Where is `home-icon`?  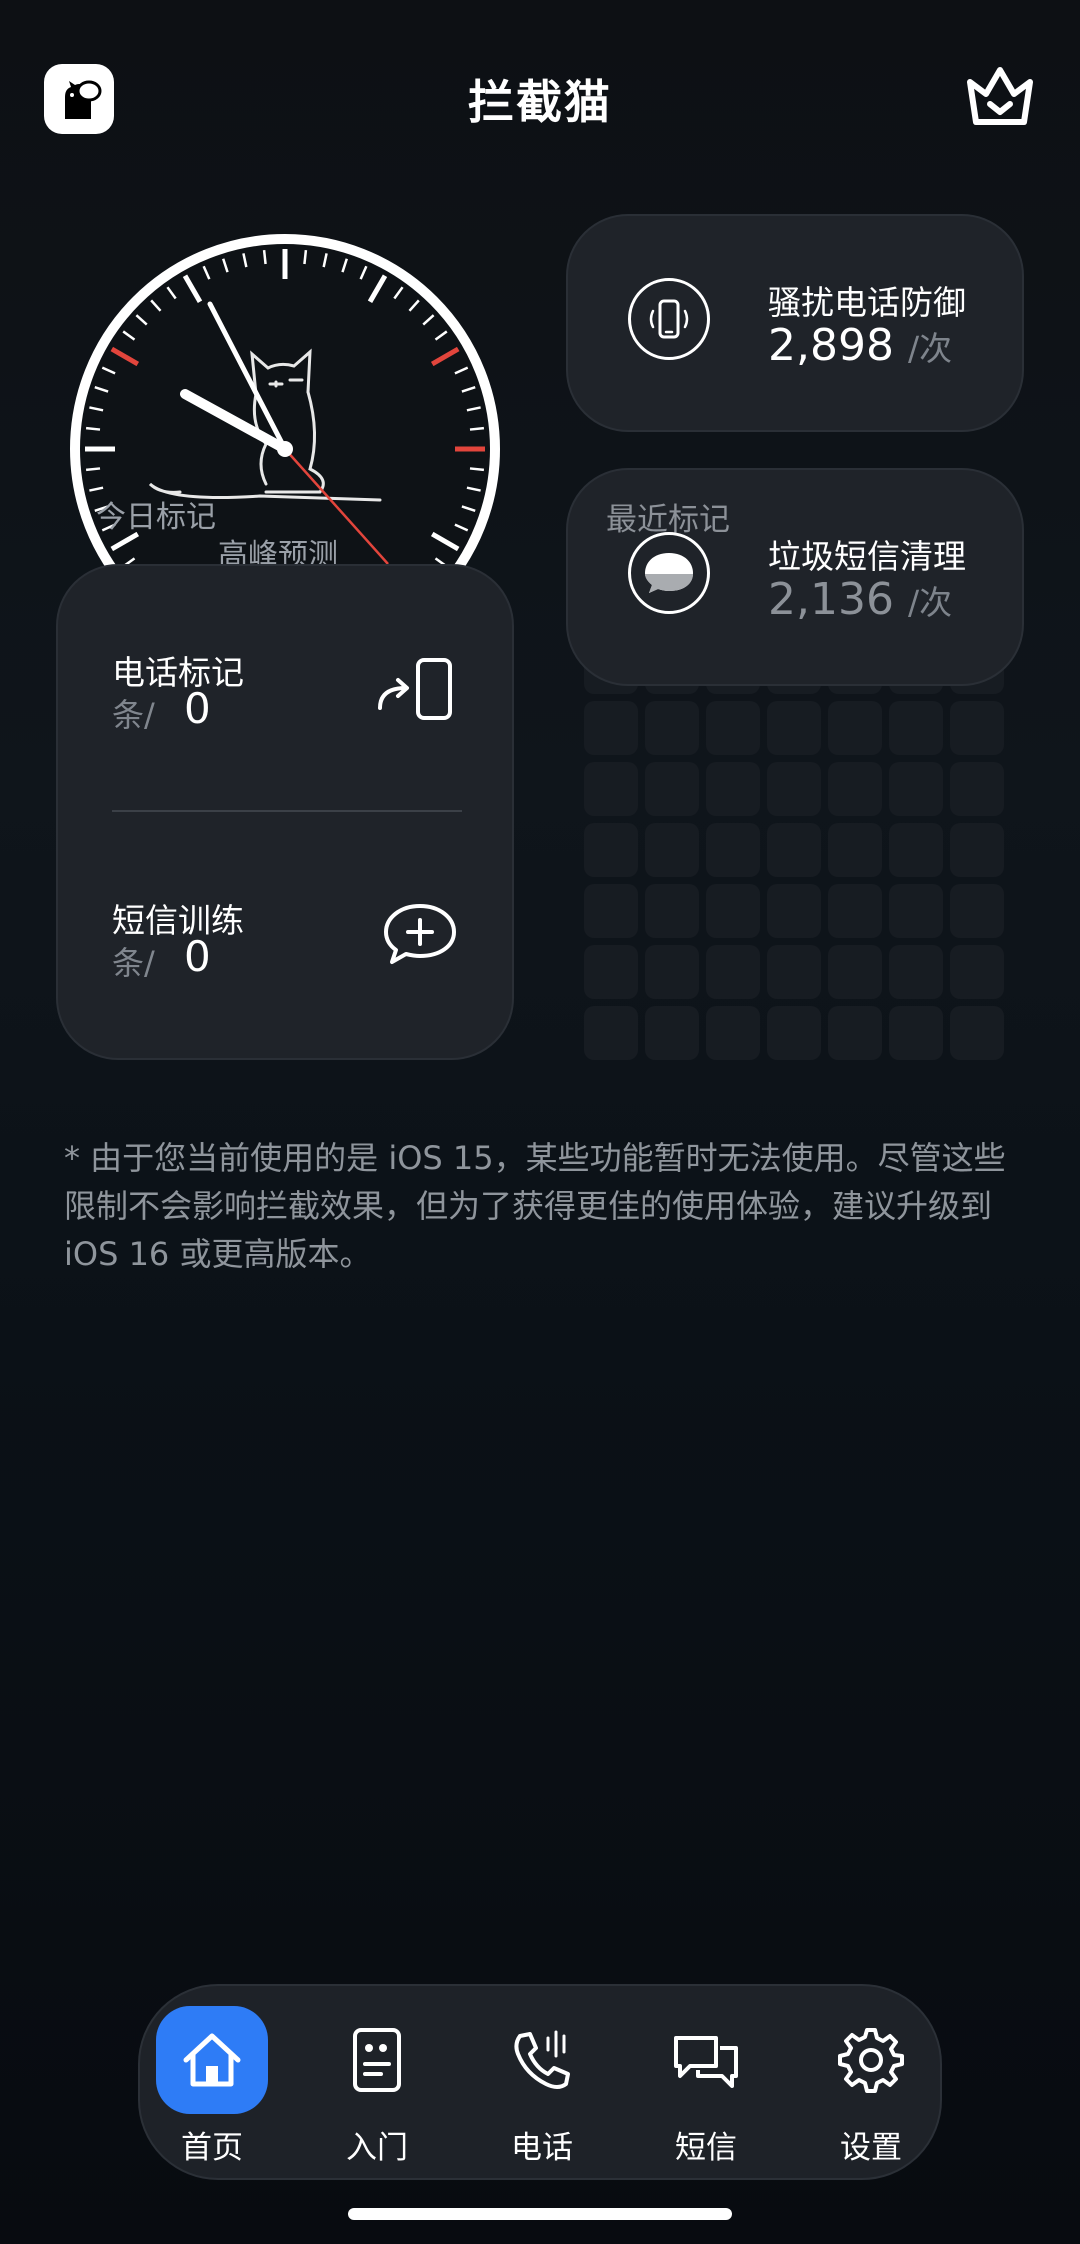
home-icon is located at coordinates (212, 2060).